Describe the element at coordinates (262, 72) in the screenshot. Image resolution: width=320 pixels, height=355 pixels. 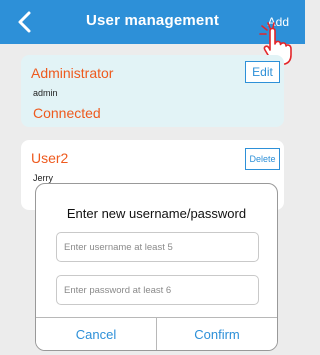
I see `edit-button: Edit` at that location.